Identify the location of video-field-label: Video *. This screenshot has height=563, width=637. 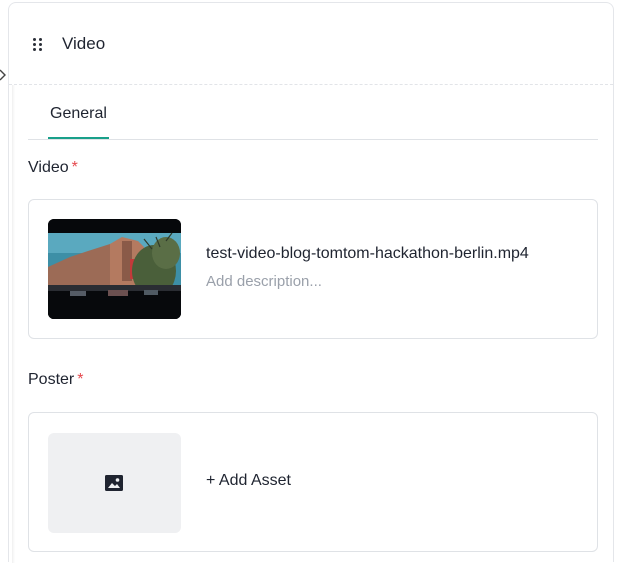
(53, 168).